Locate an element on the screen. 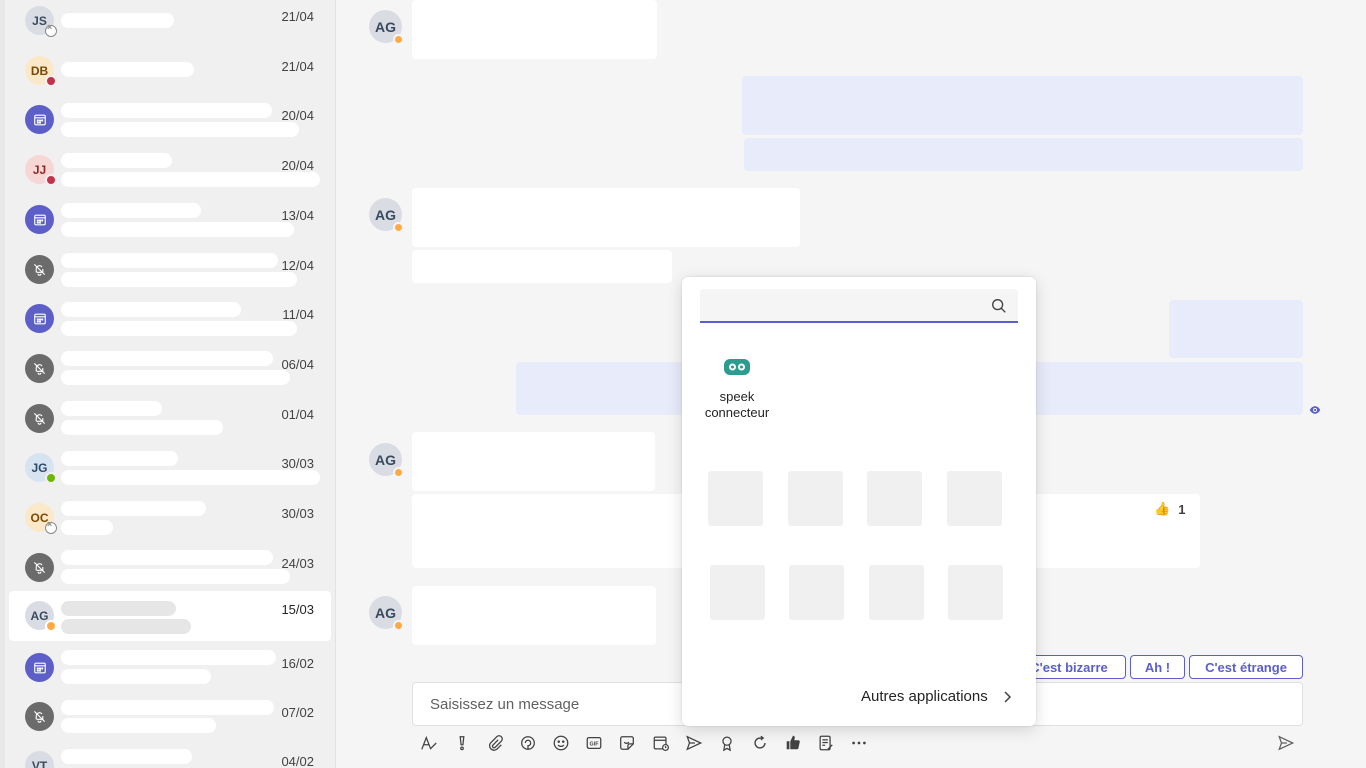 Image resolution: width=1366 pixels, height=768 pixels. chat-list-item: 13/04 is located at coordinates (170, 220).